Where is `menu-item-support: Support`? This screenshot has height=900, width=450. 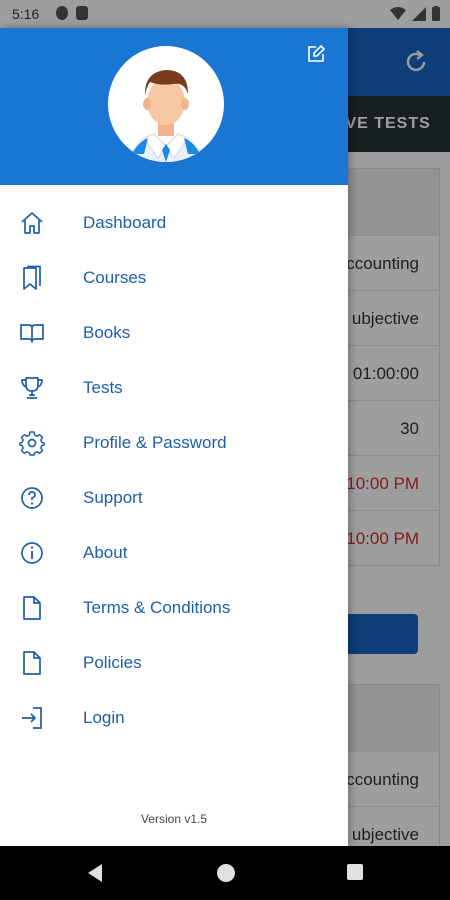 menu-item-support: Support is located at coordinates (174, 497).